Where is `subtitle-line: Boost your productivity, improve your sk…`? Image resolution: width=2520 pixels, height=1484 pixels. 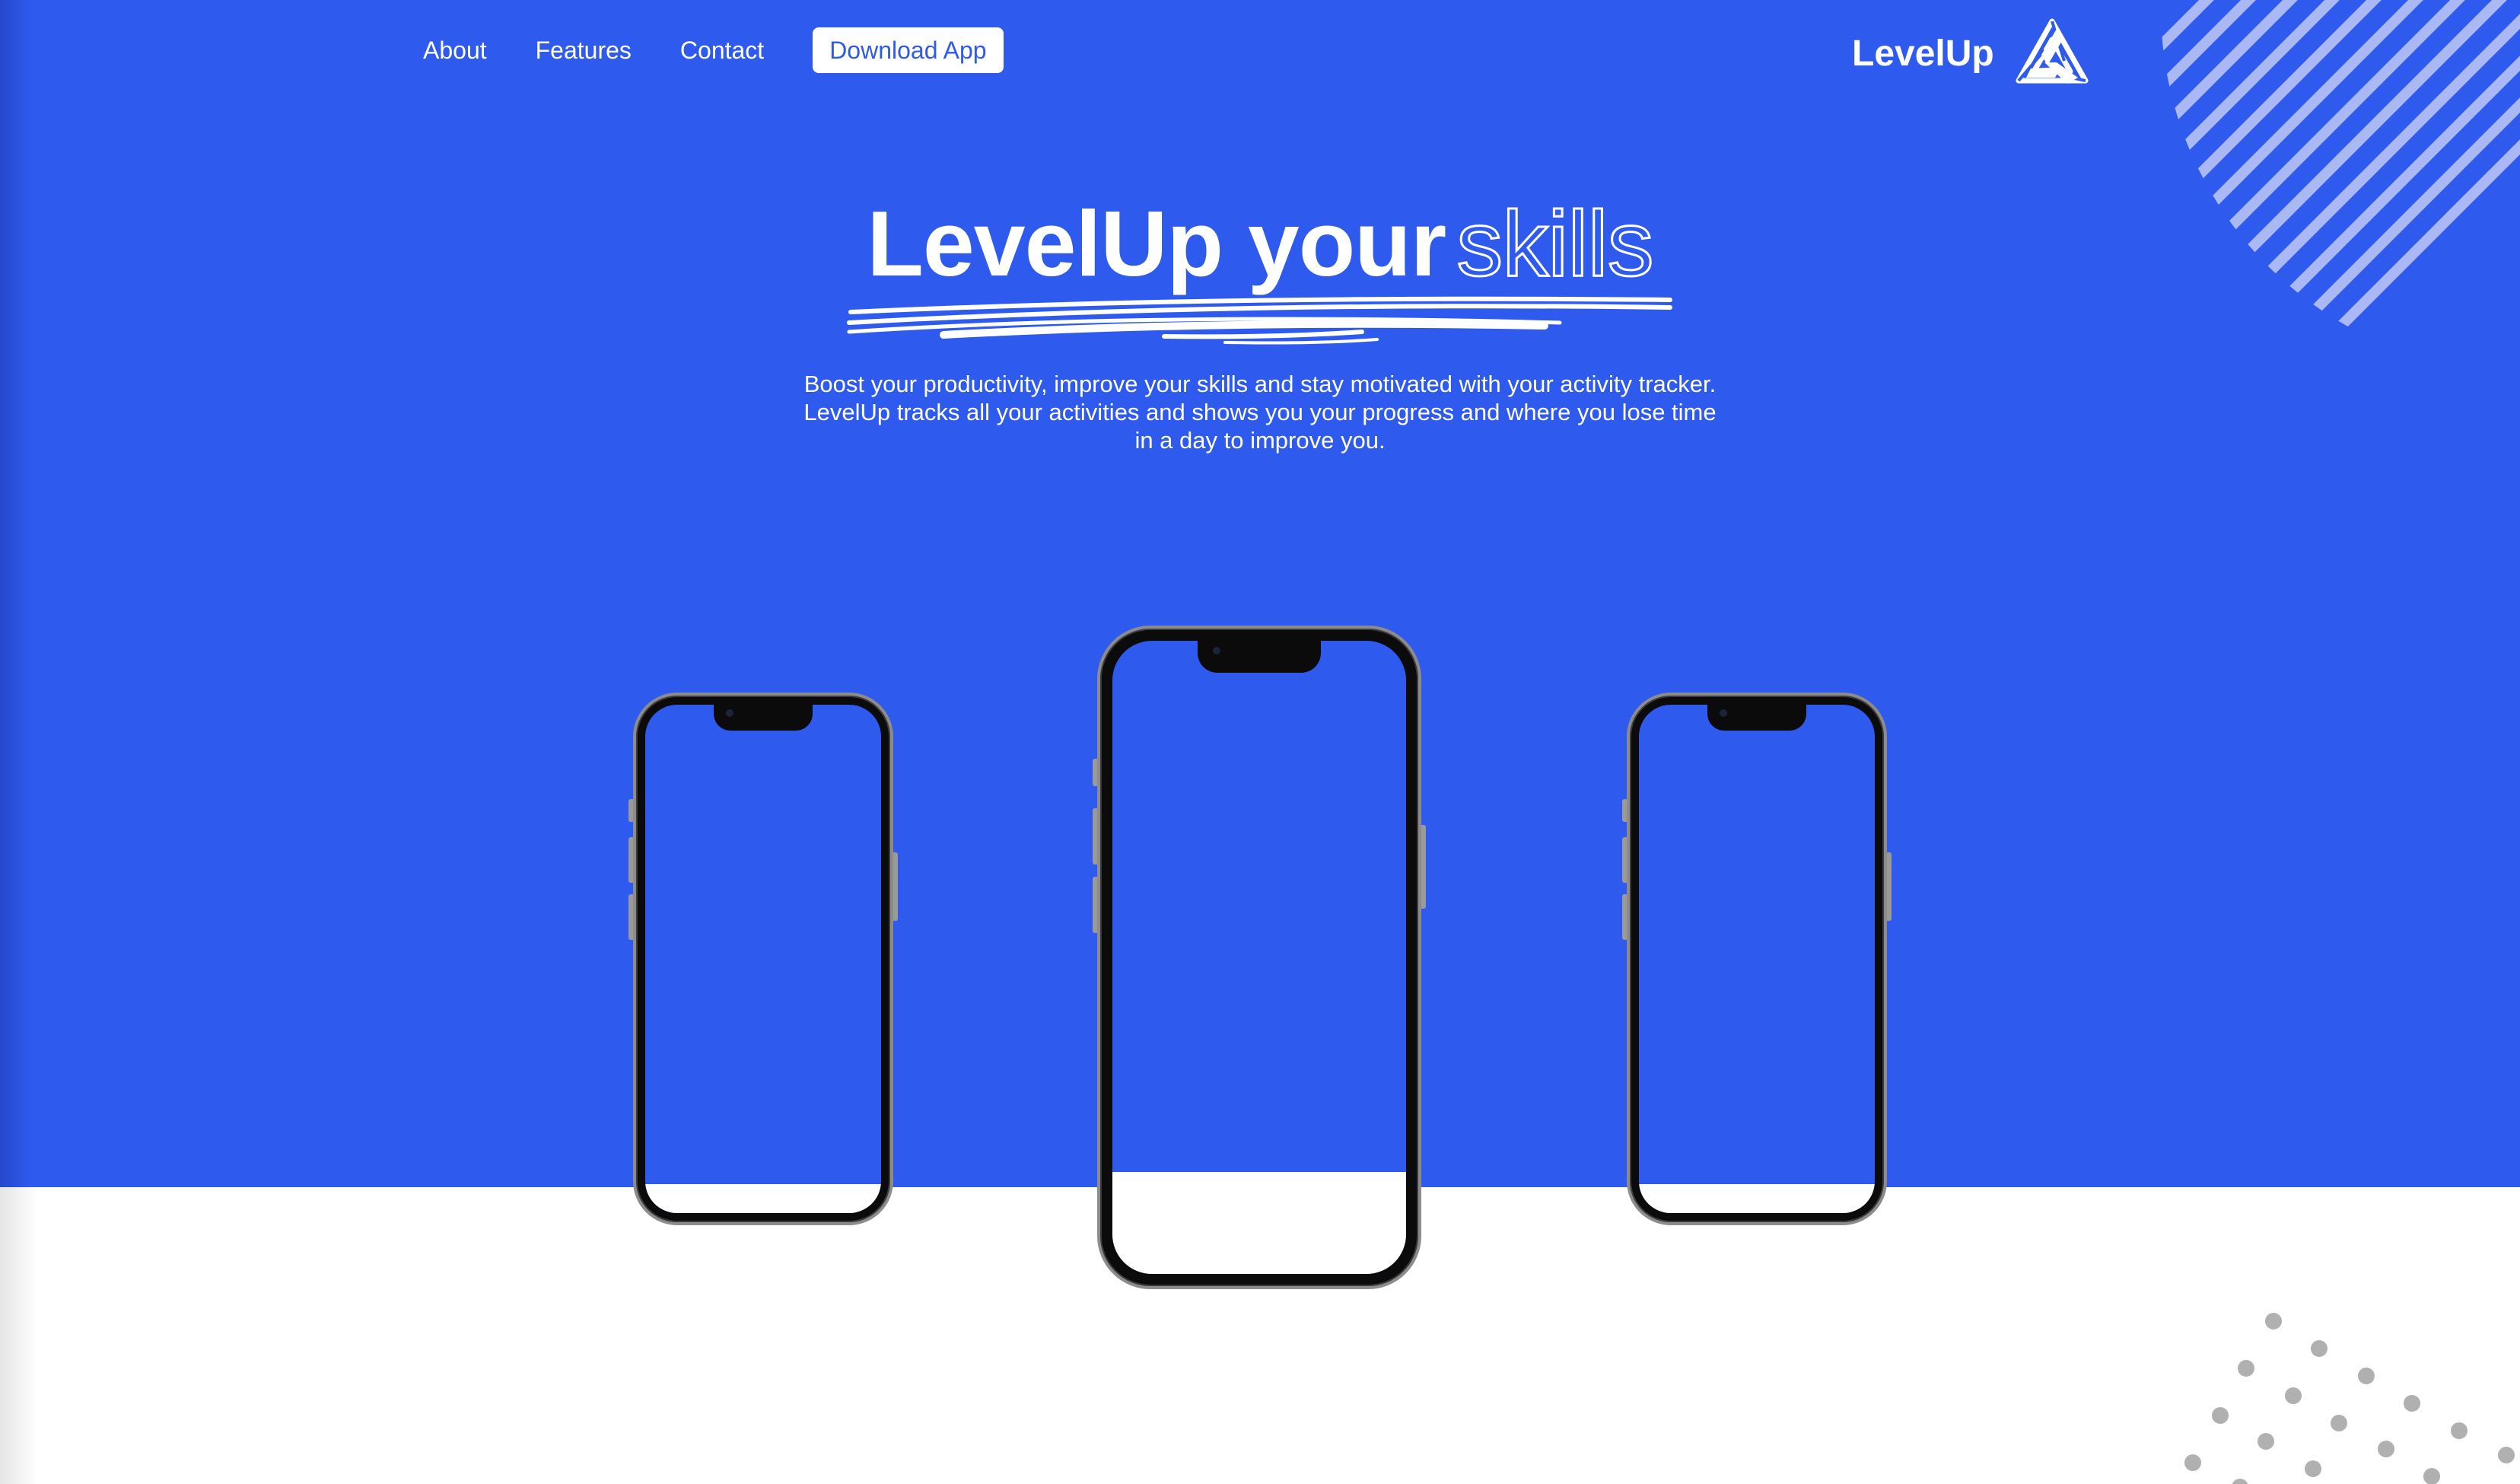
subtitle-line: Boost your productivity, improve your sk… is located at coordinates (1260, 384).